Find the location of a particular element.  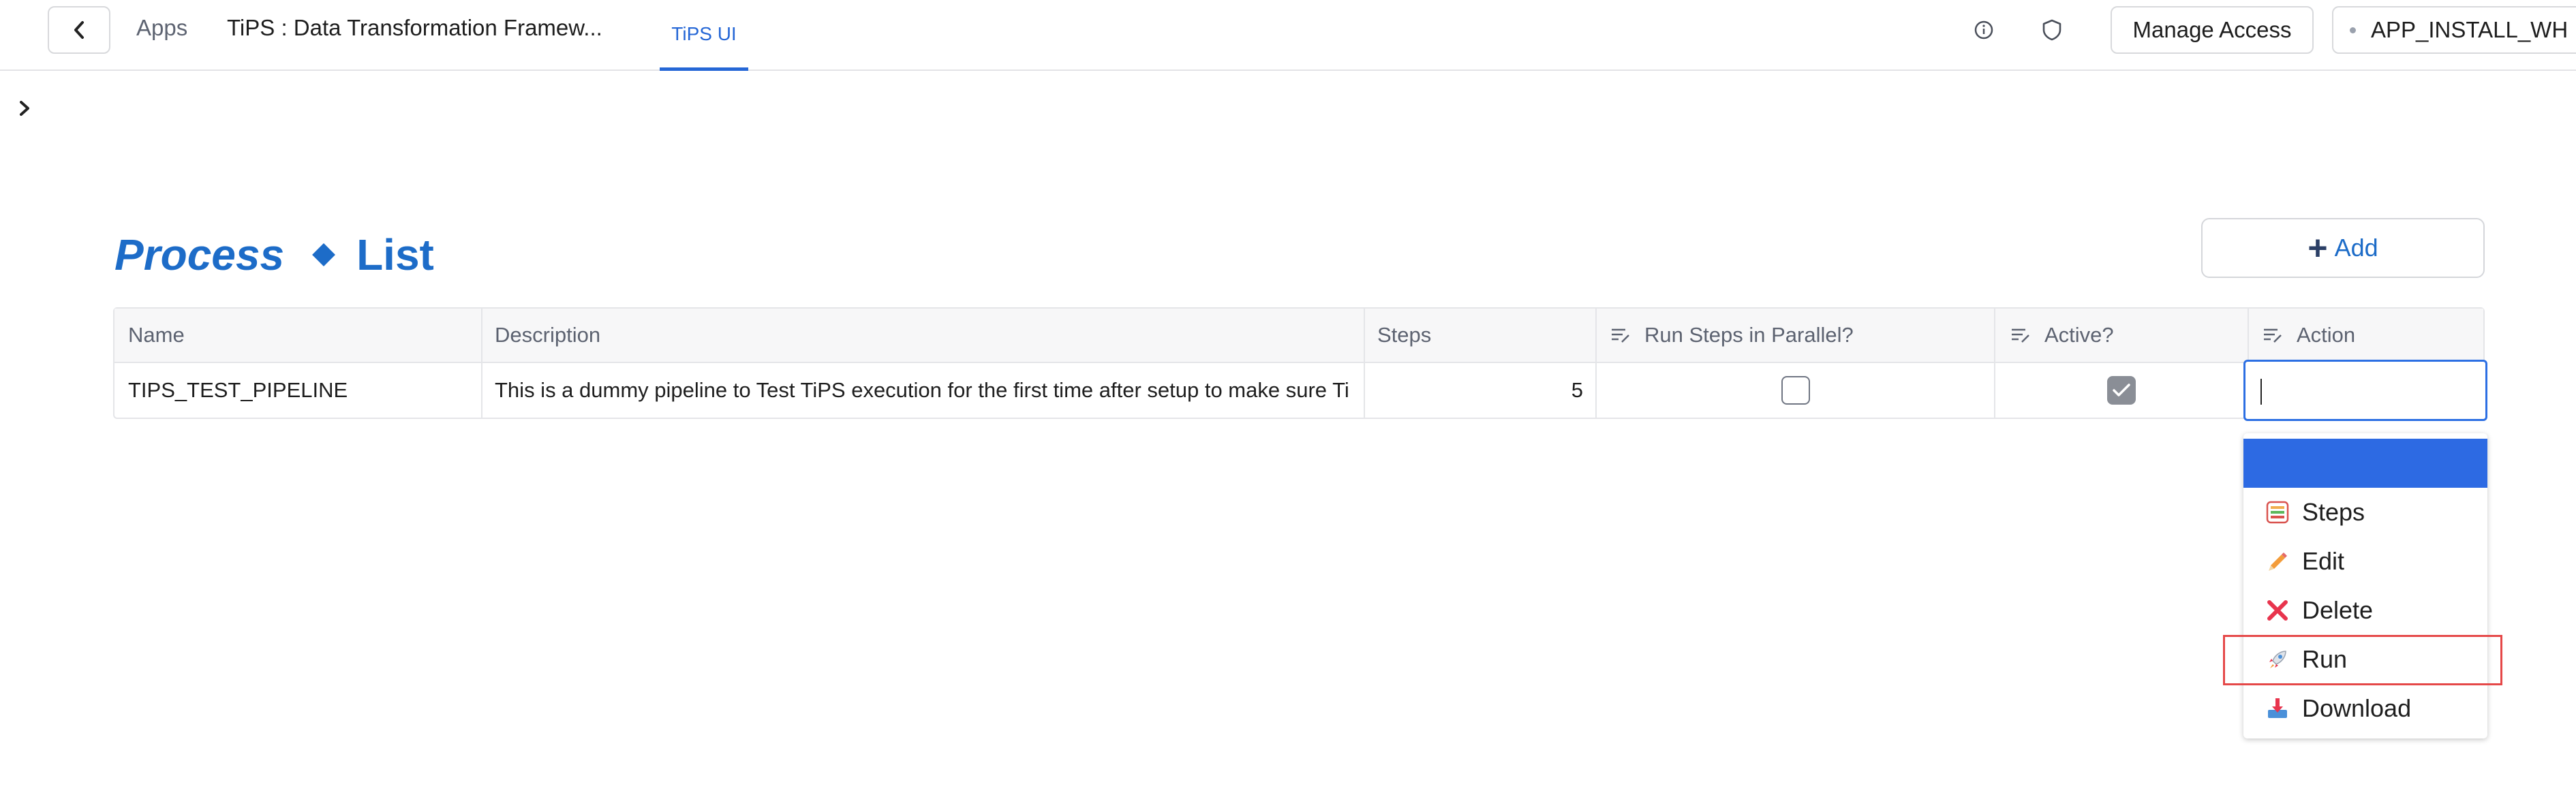

column-header-action: Action is located at coordinates (2366, 335).